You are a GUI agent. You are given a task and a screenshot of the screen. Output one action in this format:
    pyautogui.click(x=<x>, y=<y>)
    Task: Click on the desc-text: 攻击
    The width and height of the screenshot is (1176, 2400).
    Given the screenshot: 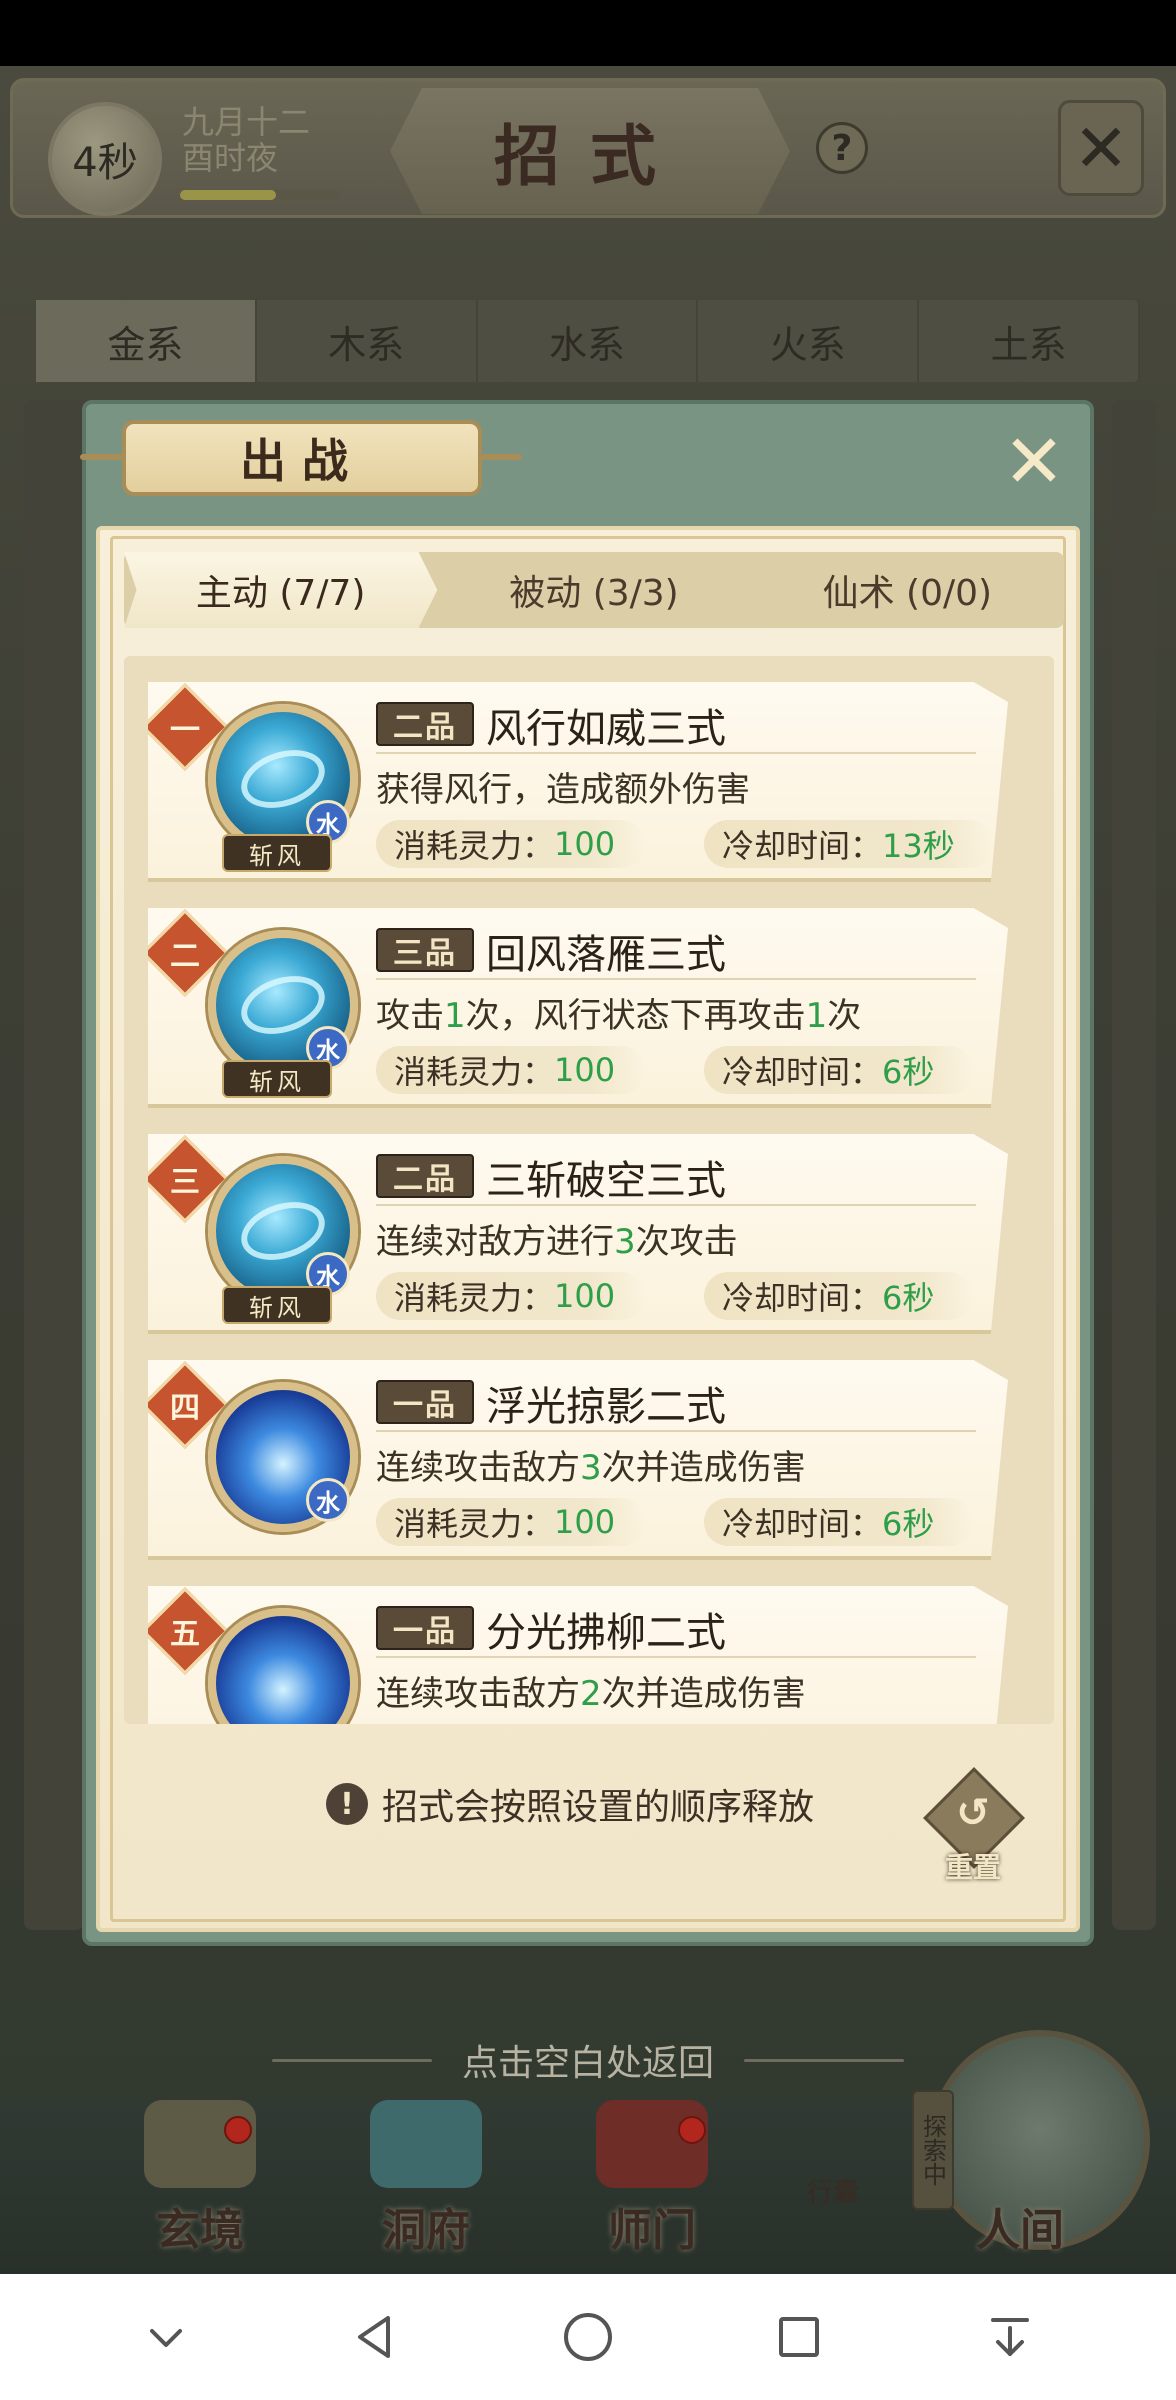 What is the action you would take?
    pyautogui.click(x=410, y=1016)
    